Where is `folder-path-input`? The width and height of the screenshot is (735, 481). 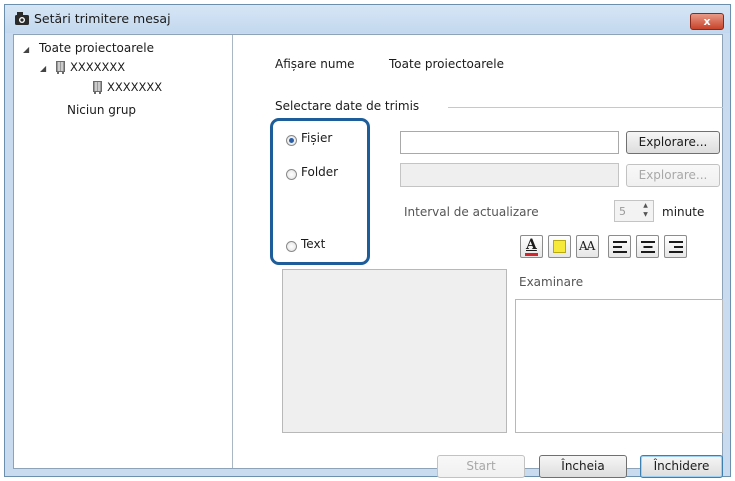
folder-path-input is located at coordinates (509, 175).